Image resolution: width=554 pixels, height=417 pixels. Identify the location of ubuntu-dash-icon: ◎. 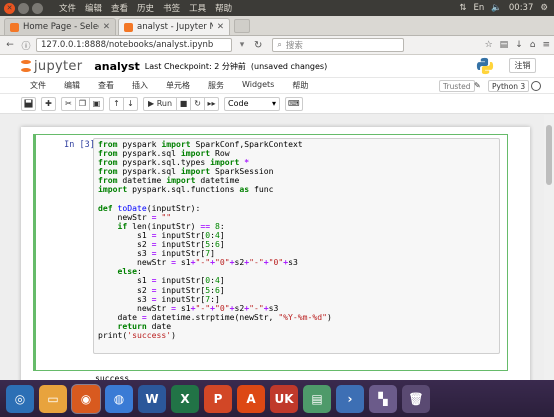
(20, 398).